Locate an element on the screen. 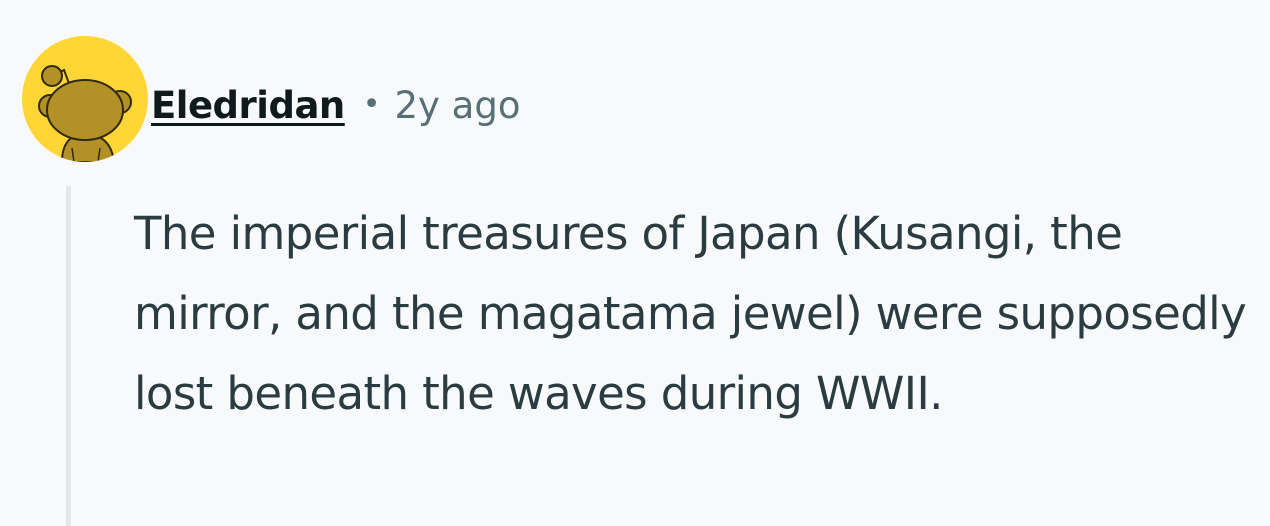  snoo-avatar-icon is located at coordinates (85, 113).